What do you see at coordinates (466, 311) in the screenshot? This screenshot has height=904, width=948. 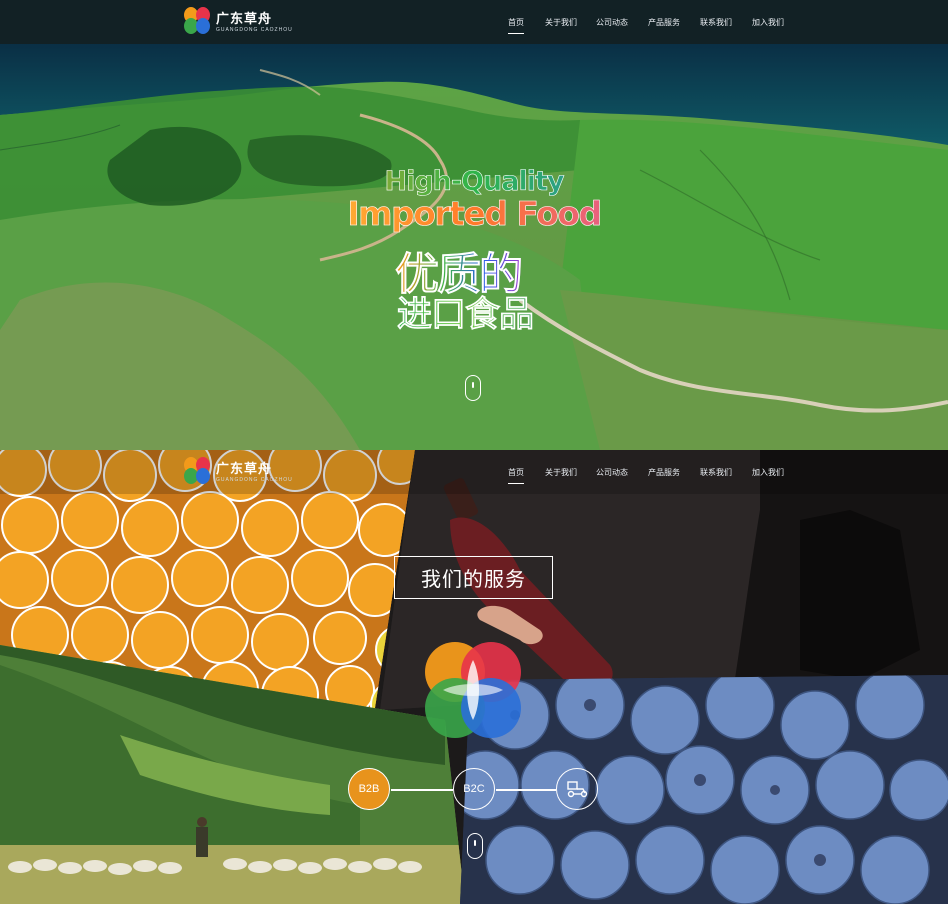 I see `headline-cn-line2: 进口食品` at bounding box center [466, 311].